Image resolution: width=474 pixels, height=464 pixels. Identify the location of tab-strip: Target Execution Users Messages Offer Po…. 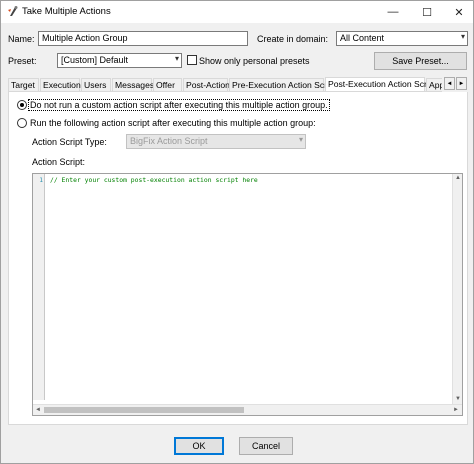
(225, 84).